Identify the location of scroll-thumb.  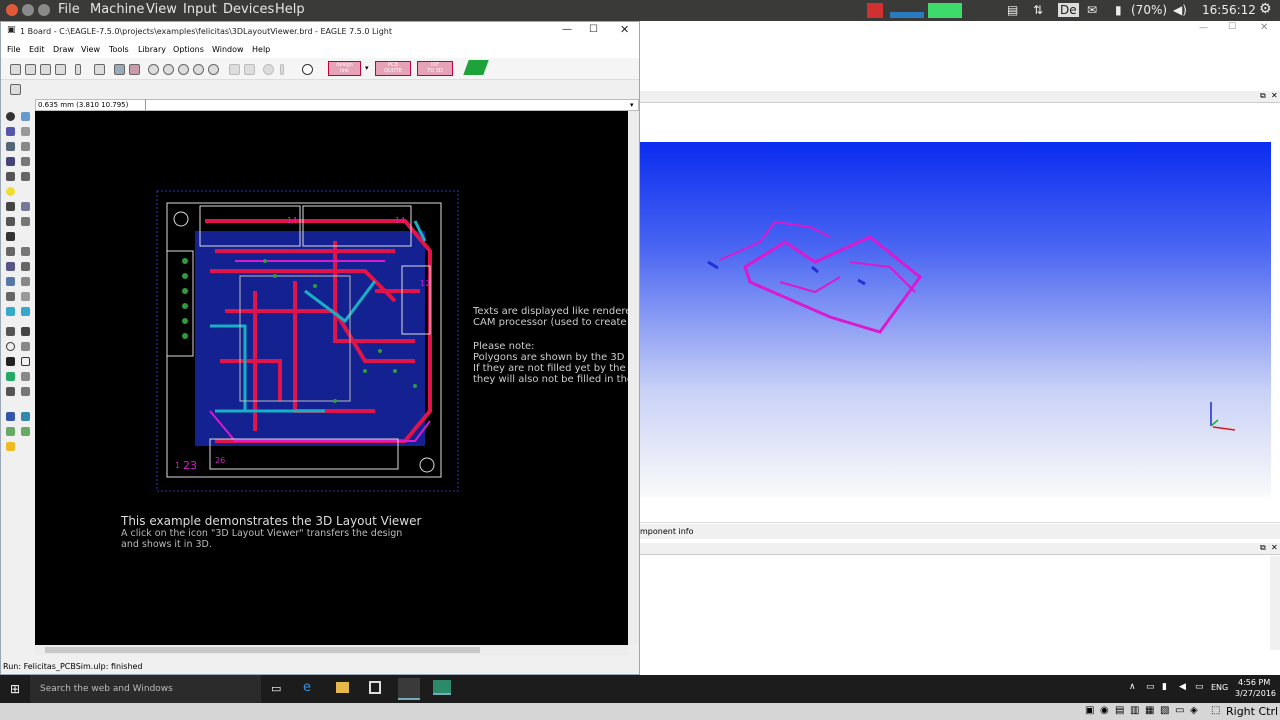
(262, 650).